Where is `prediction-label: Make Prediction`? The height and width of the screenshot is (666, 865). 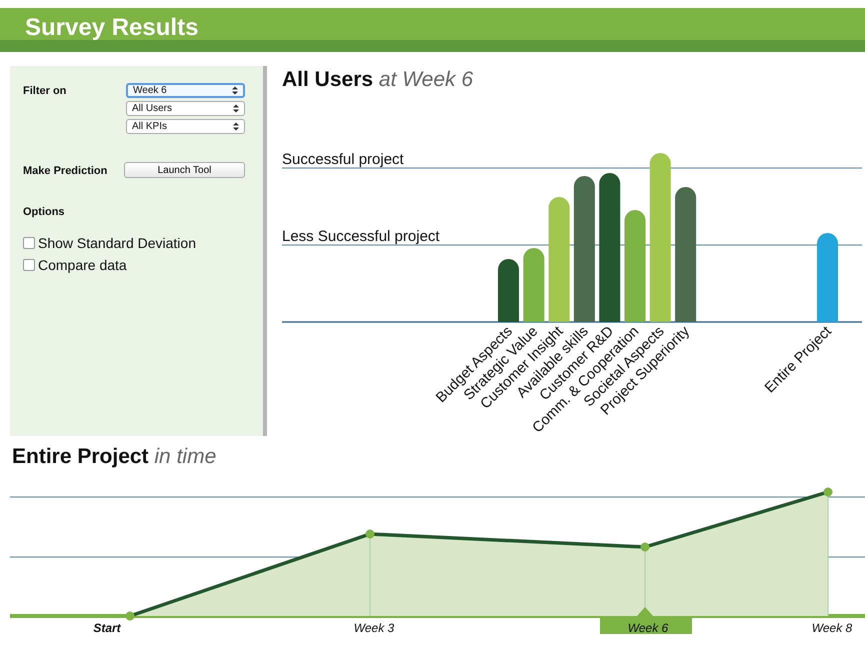 prediction-label: Make Prediction is located at coordinates (65, 170).